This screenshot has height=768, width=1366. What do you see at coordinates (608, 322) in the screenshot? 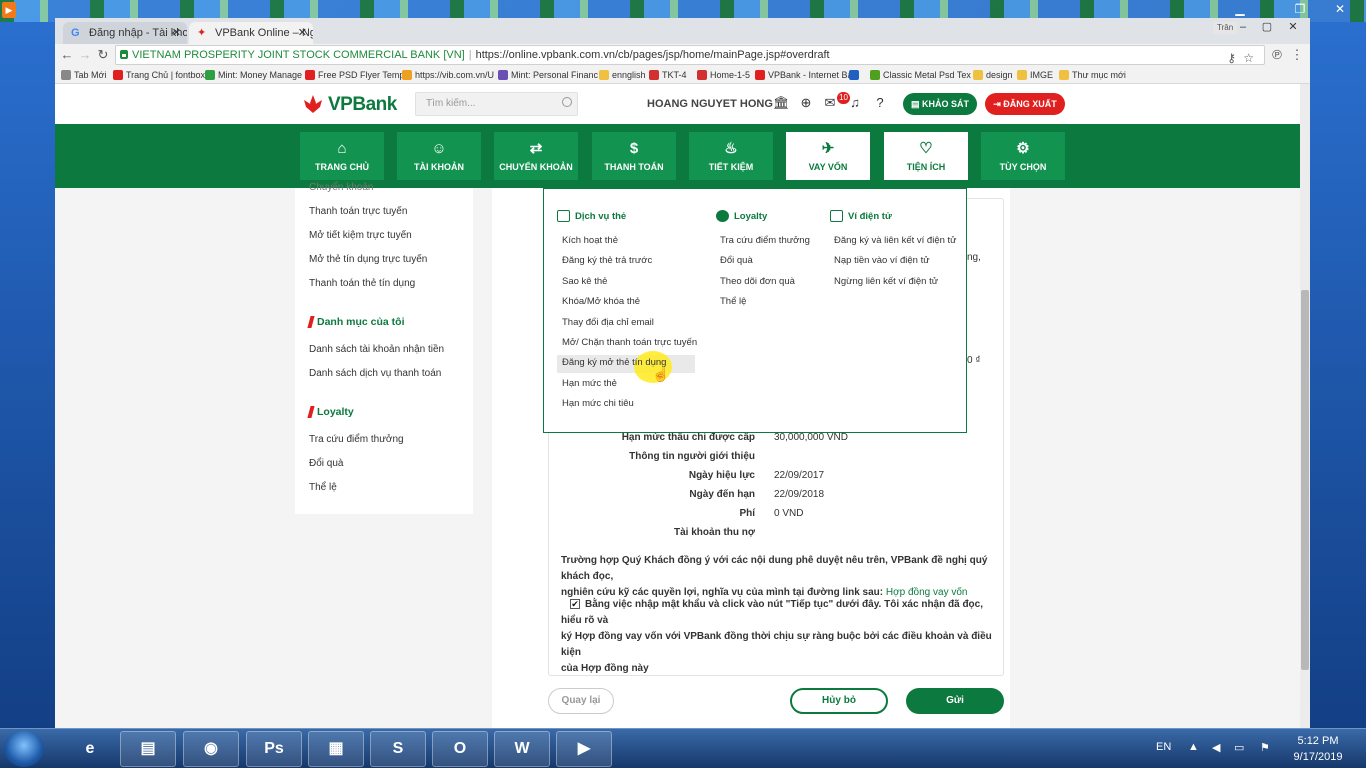
I see `menu-item-change-email: Thay đổi địa chỉ email` at bounding box center [608, 322].